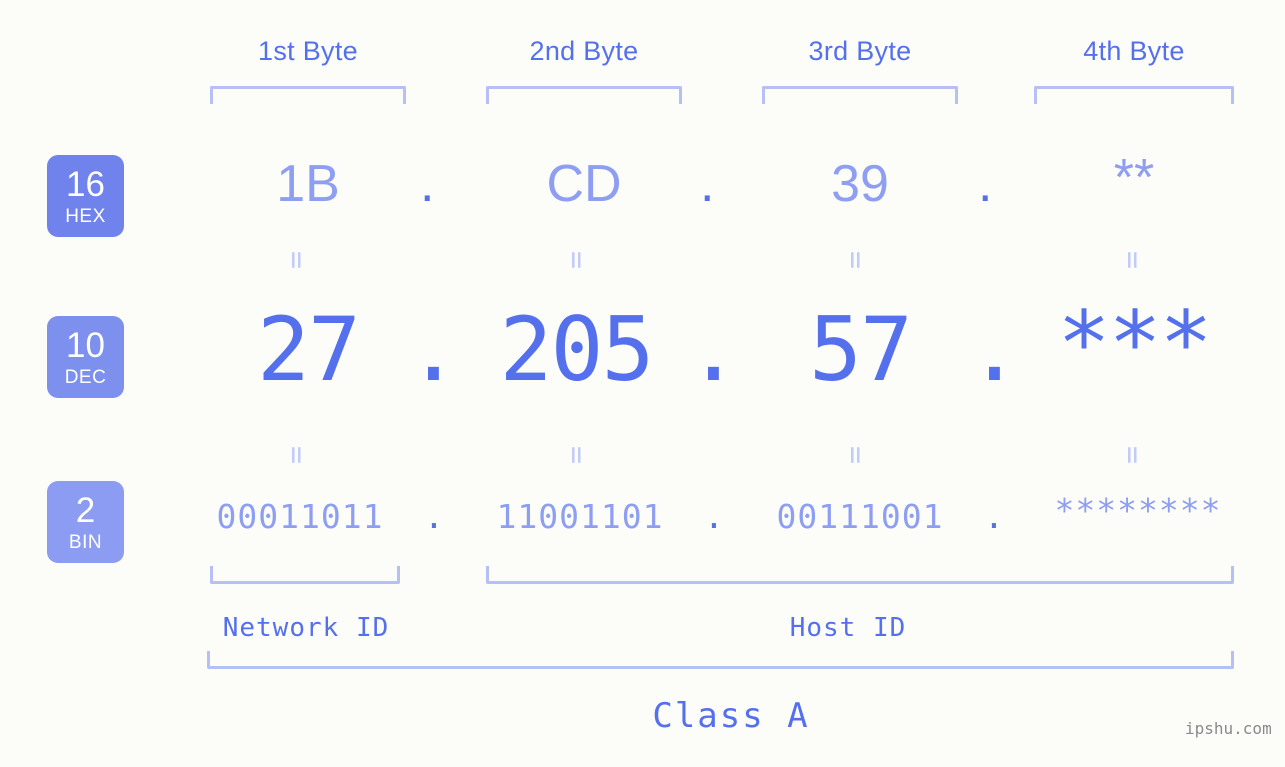 The width and height of the screenshot is (1285, 767). I want to click on hex-byte-4: **, so click(1134, 178).